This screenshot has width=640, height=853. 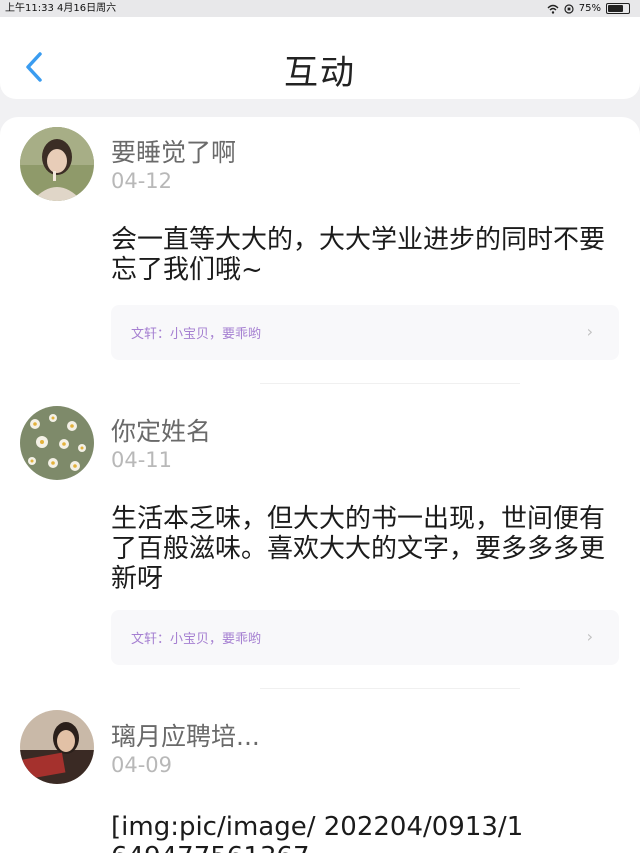 What do you see at coordinates (142, 765) in the screenshot?
I see `comment-date: 04-09` at bounding box center [142, 765].